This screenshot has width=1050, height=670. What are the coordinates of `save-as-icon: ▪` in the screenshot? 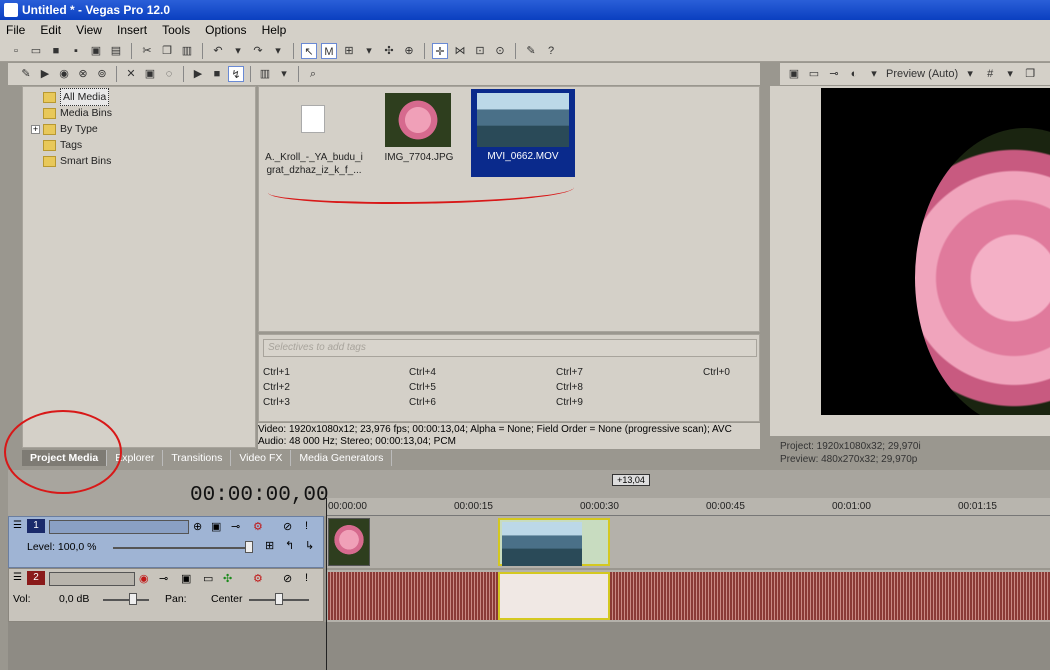 It's located at (76, 51).